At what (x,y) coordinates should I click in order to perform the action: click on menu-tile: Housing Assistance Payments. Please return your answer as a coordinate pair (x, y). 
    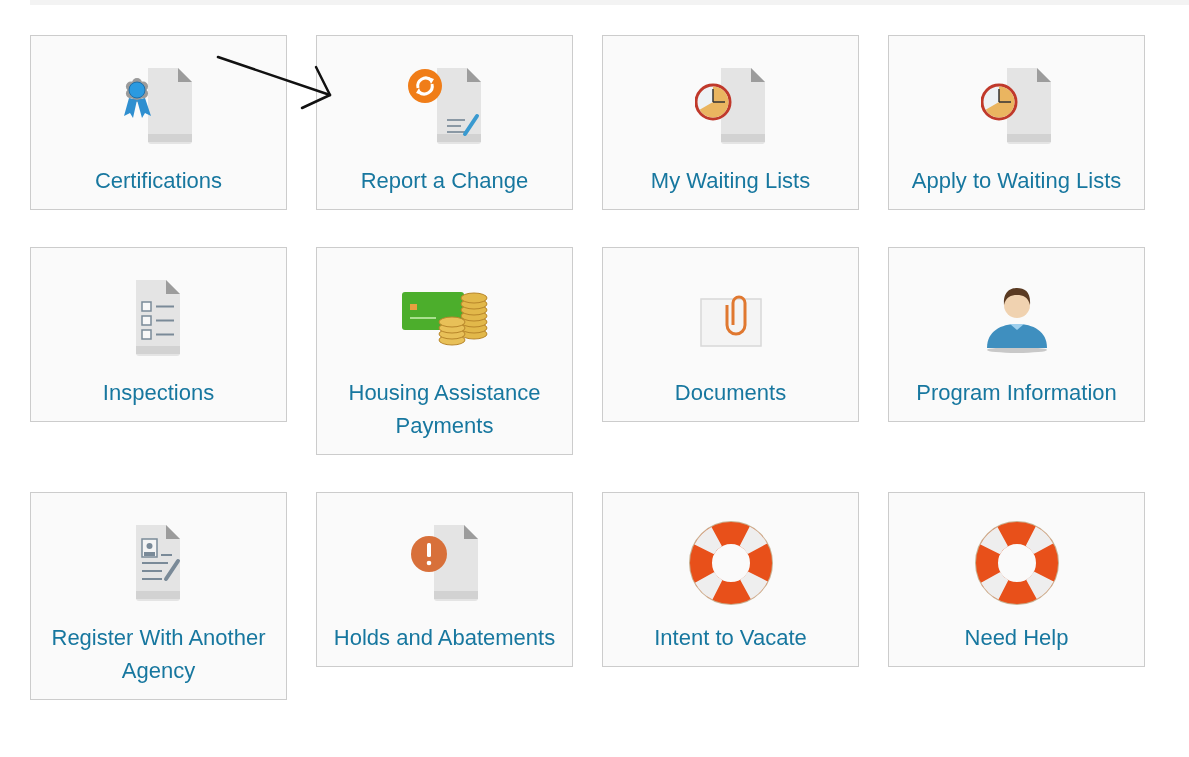
    Looking at the image, I should click on (444, 351).